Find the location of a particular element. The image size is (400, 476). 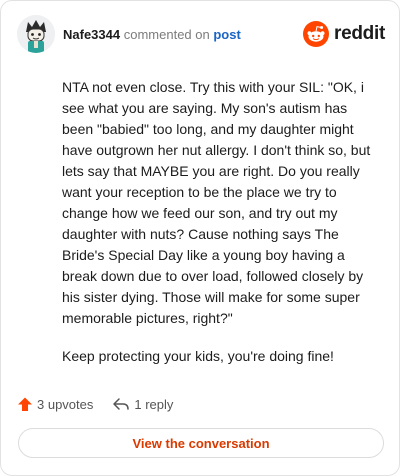

reply-count: 1 reply is located at coordinates (154, 404).